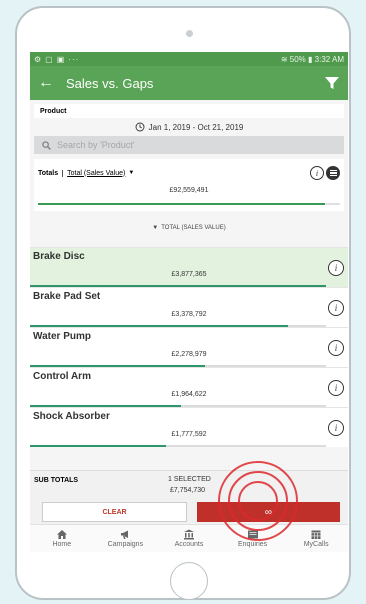  What do you see at coordinates (189, 427) in the screenshot?
I see `list-item: Shock Absorber £1,777,592 i` at bounding box center [189, 427].